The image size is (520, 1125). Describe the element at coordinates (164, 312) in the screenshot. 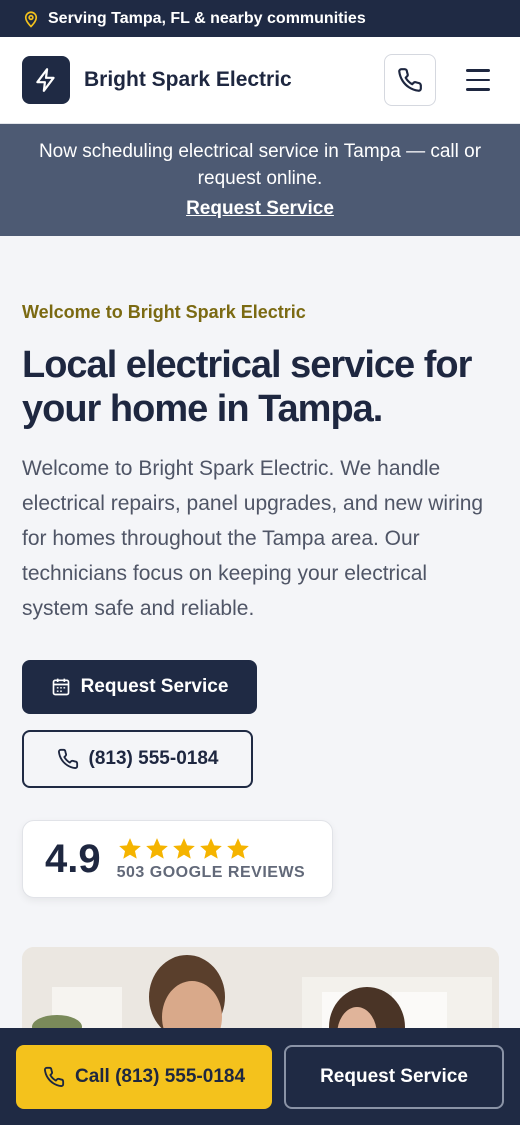

I see `hero-eyebrow: Welcome to Bright Spark Electric` at that location.